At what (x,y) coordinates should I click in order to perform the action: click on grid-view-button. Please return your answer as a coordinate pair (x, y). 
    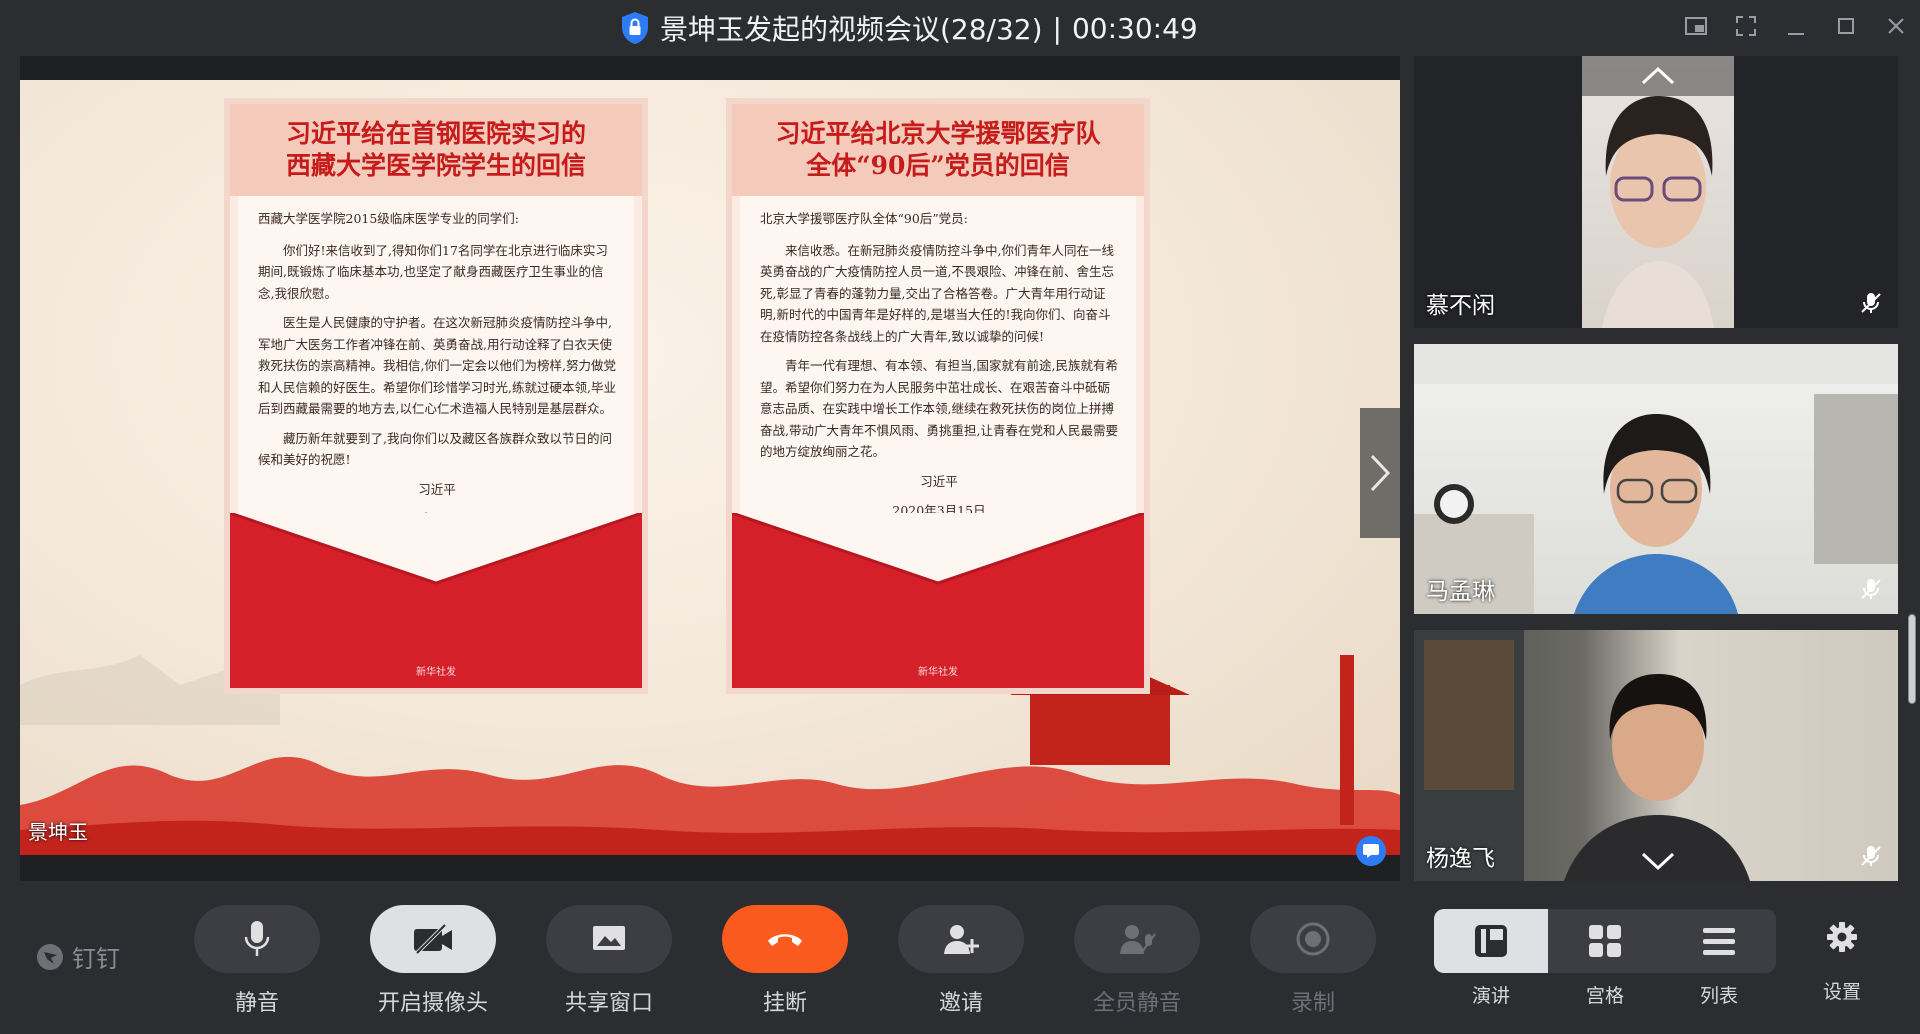
    Looking at the image, I should click on (1605, 941).